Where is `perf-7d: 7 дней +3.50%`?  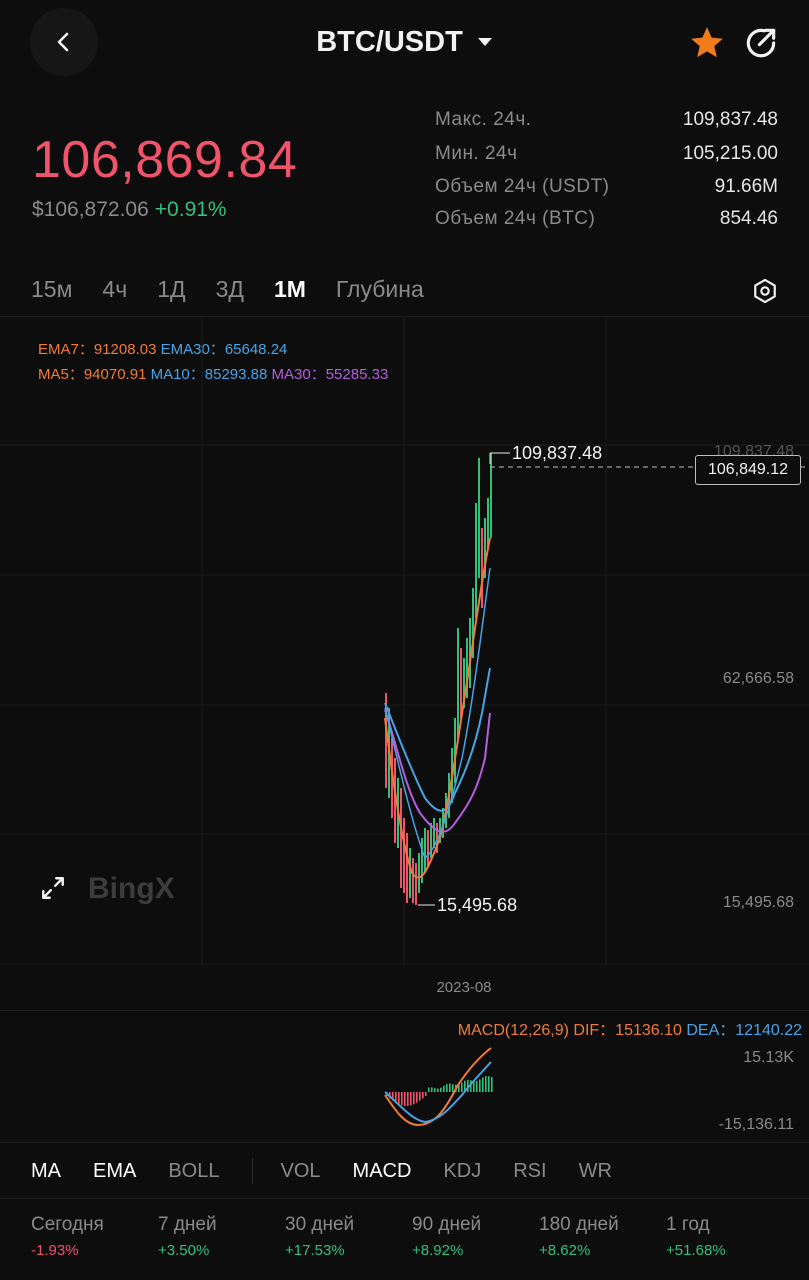 perf-7d: 7 дней +3.50% is located at coordinates (187, 1236).